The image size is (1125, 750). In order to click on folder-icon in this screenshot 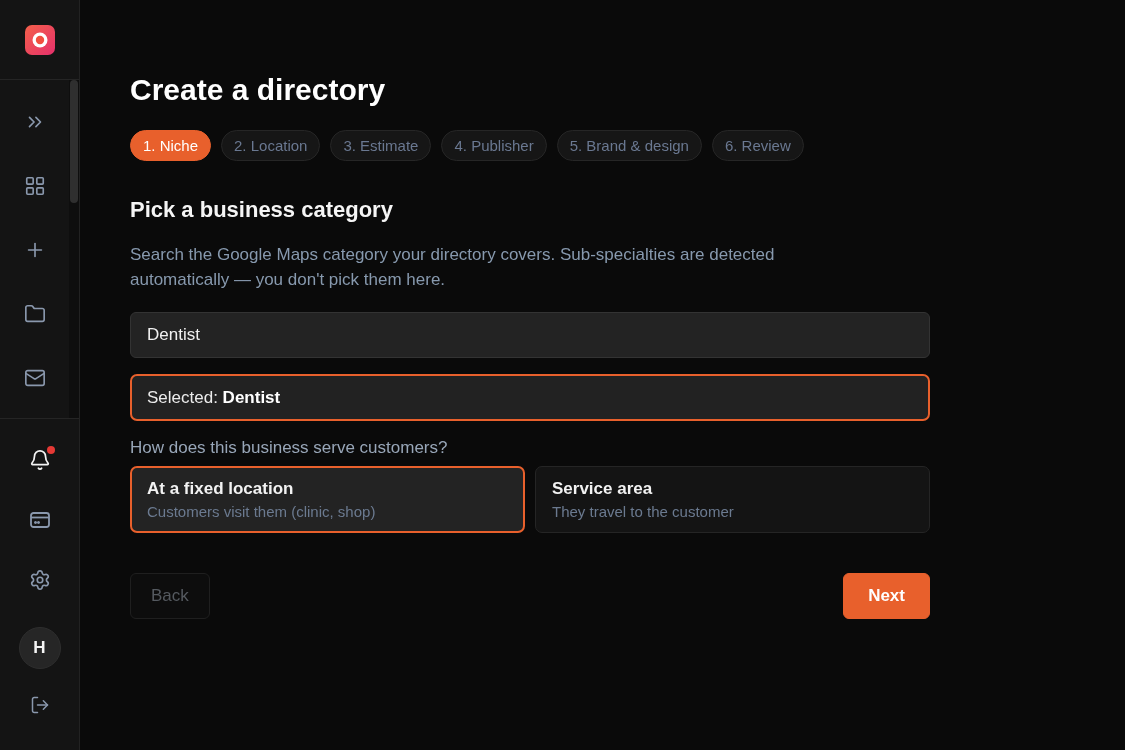, I will do `click(34, 314)`.